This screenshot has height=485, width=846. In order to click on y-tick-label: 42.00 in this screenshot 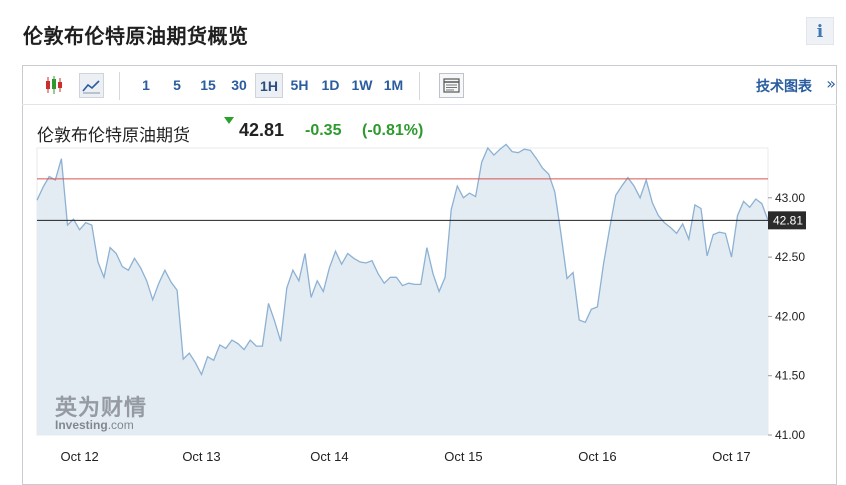, I will do `click(790, 316)`.